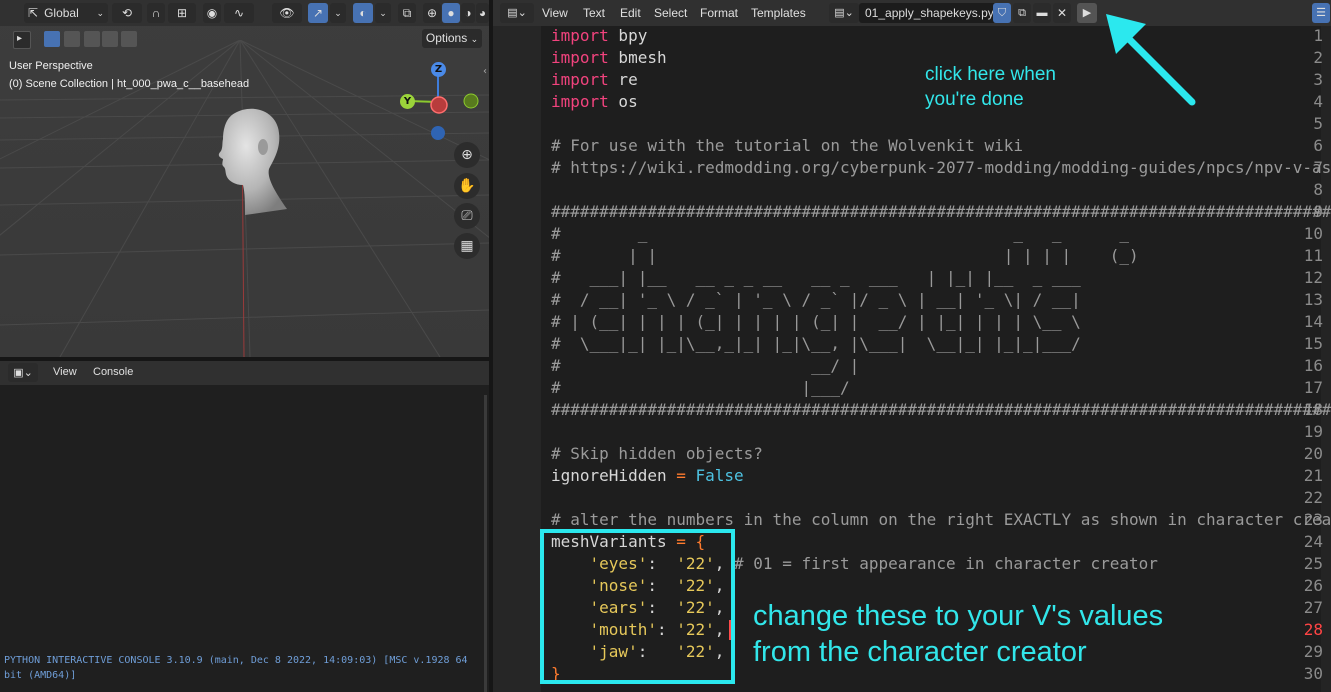 This screenshot has height=692, width=1331. I want to click on fake-user-toggle: ⛉, so click(1002, 13).